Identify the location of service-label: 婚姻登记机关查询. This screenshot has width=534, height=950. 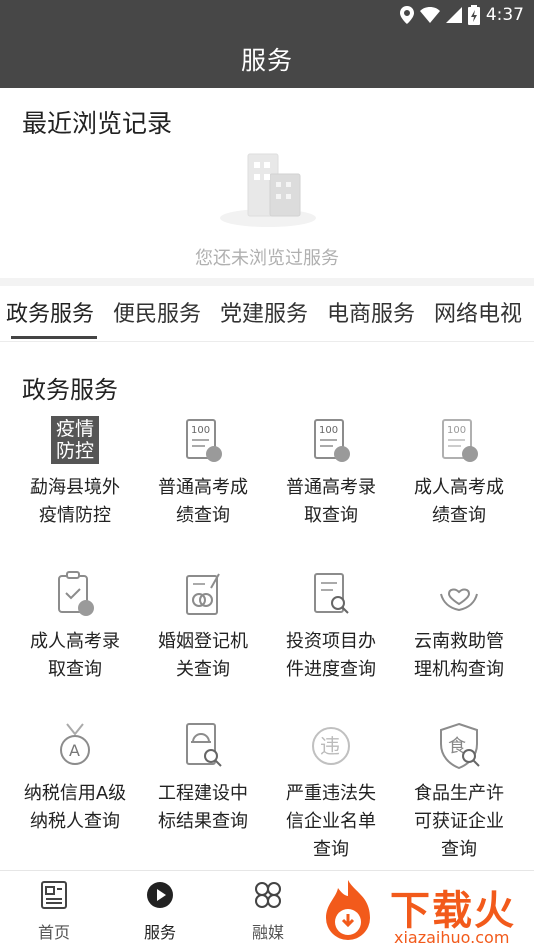
(203, 655).